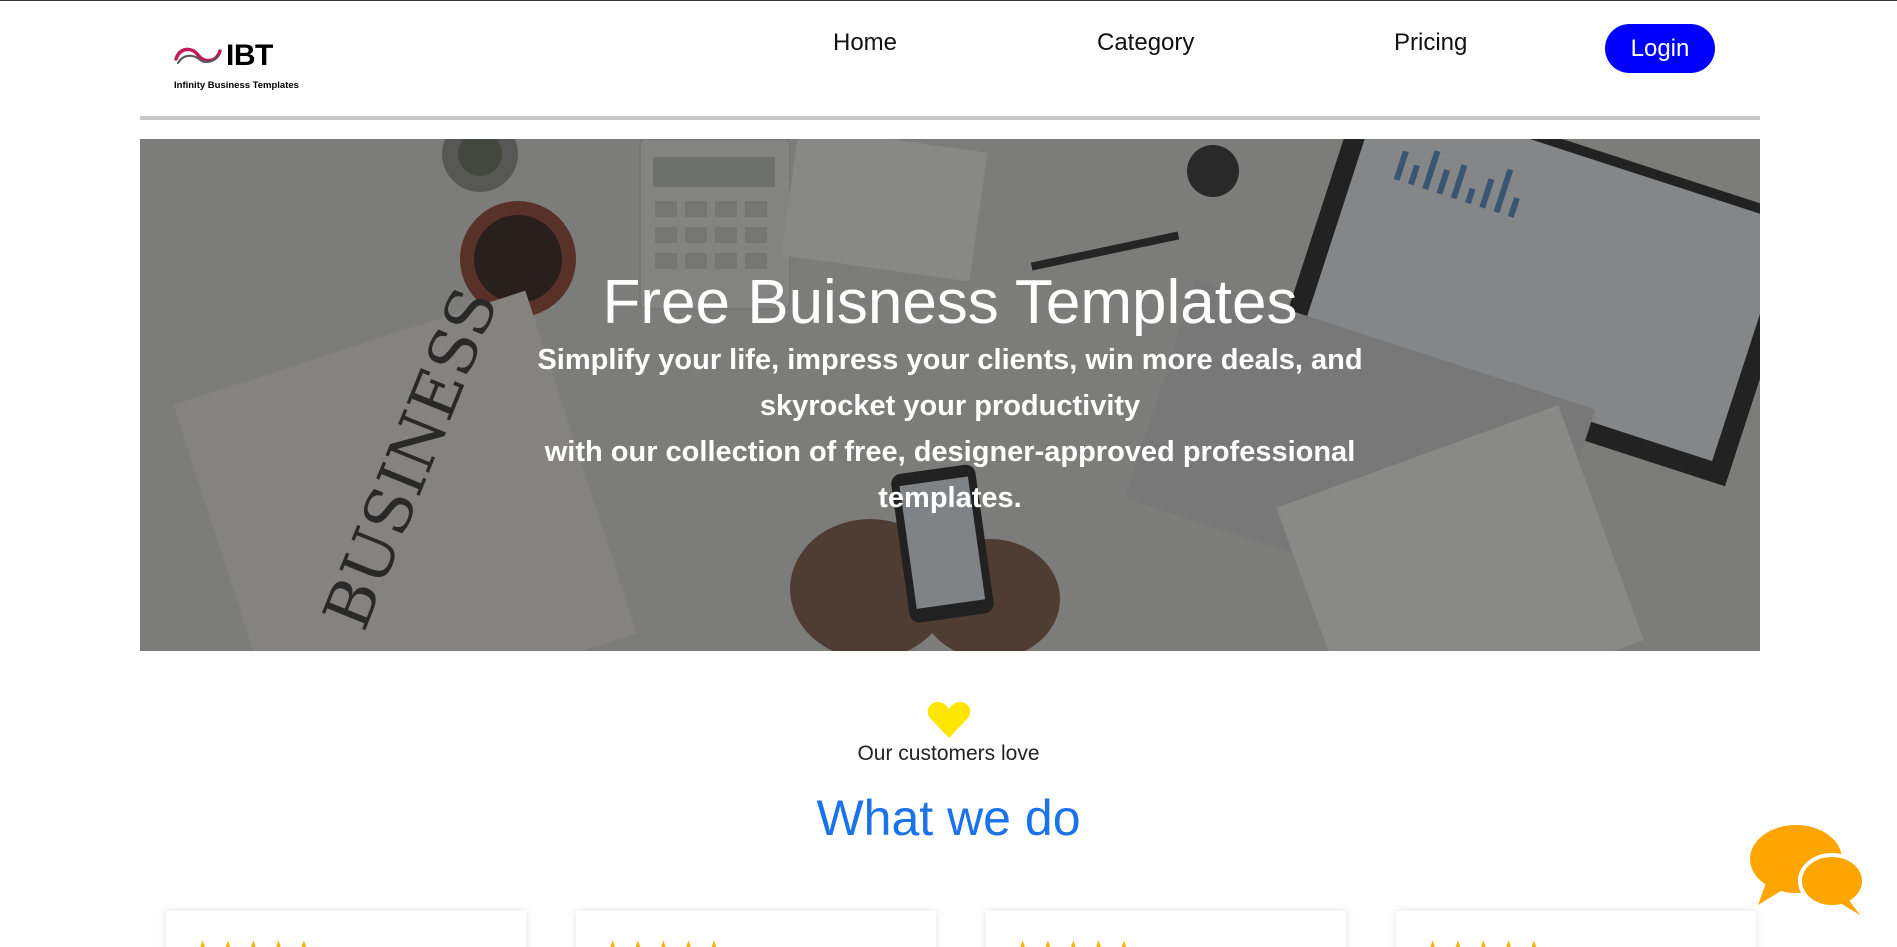 This screenshot has width=1897, height=947. I want to click on chat-bubbles-icon, so click(1807, 870).